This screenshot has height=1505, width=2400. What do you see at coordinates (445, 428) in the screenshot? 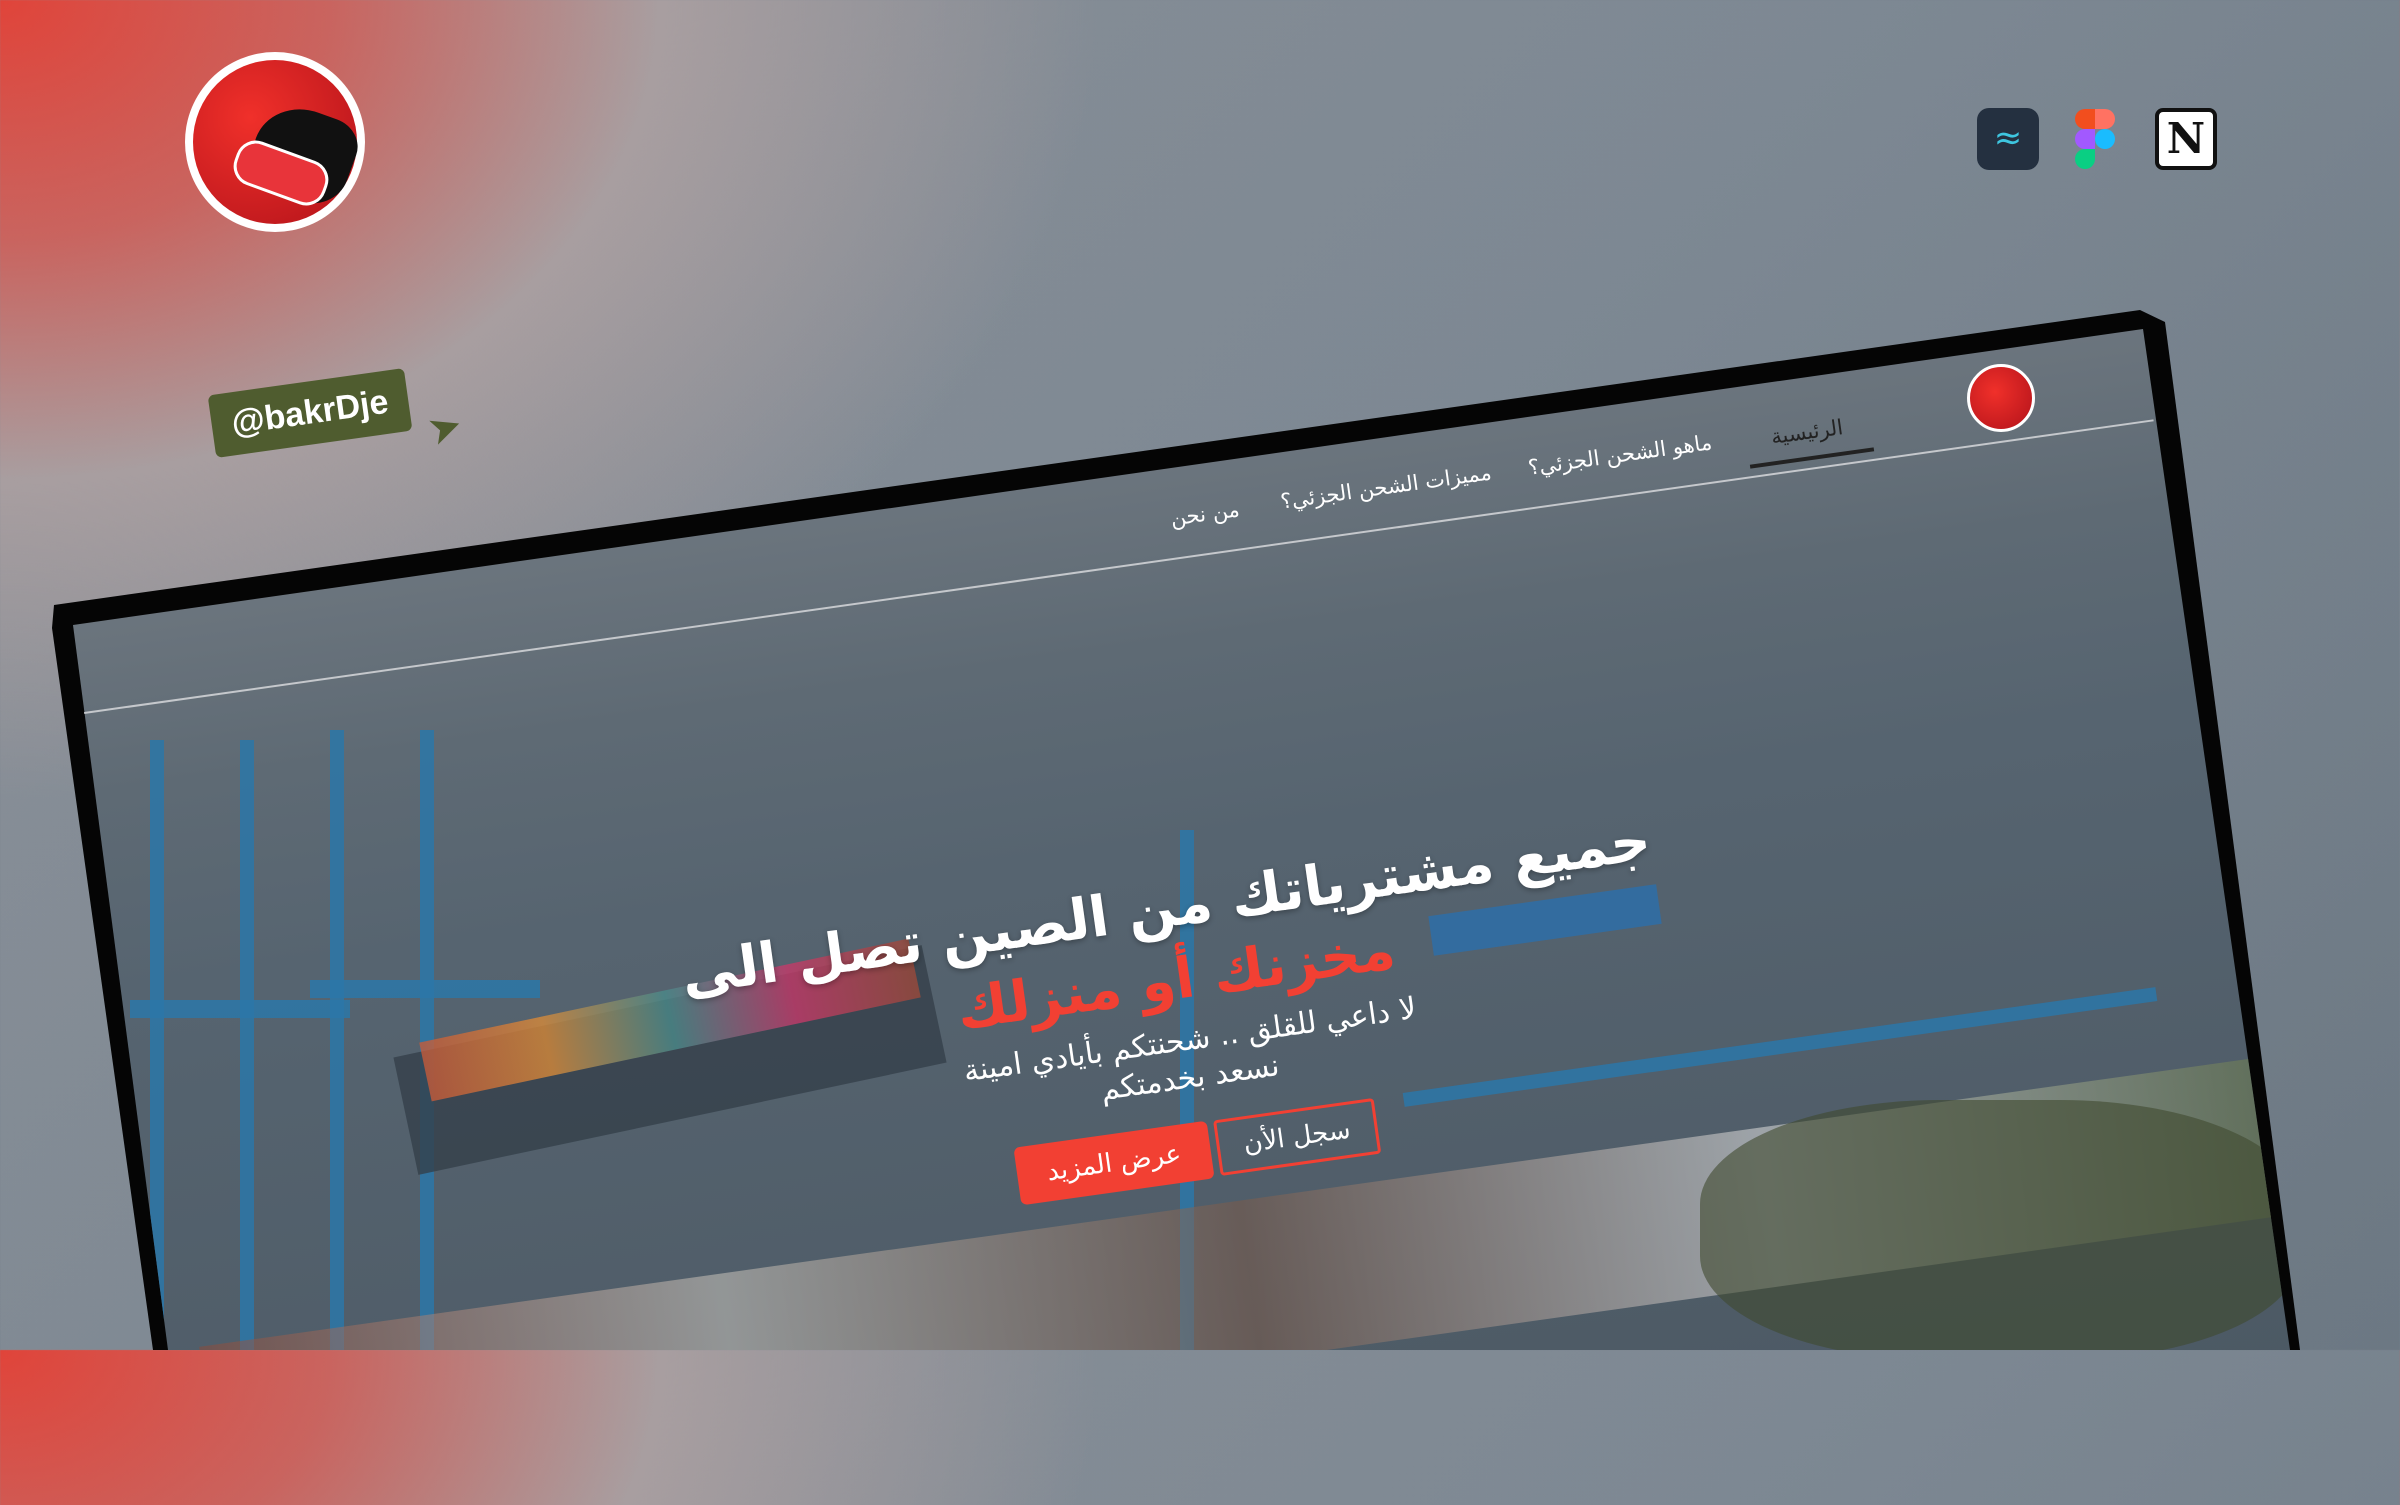
I see `cursor-icon: ➤` at bounding box center [445, 428].